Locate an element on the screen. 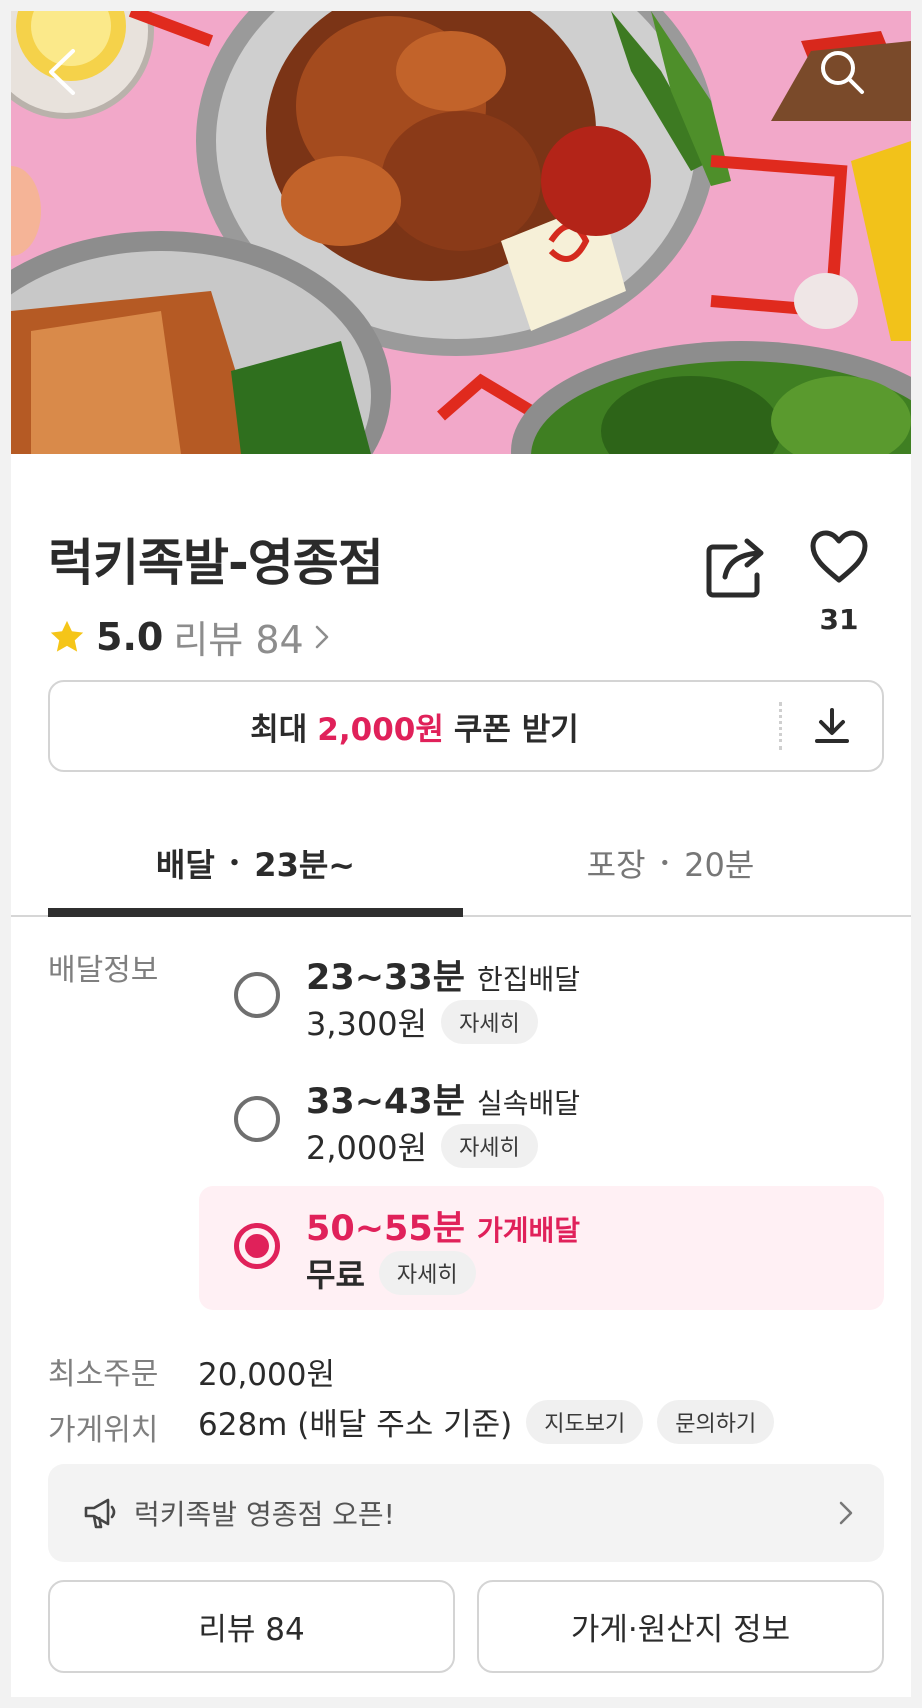 The image size is (922, 1708). delivery-fee: 무료 is located at coordinates (335, 1275).